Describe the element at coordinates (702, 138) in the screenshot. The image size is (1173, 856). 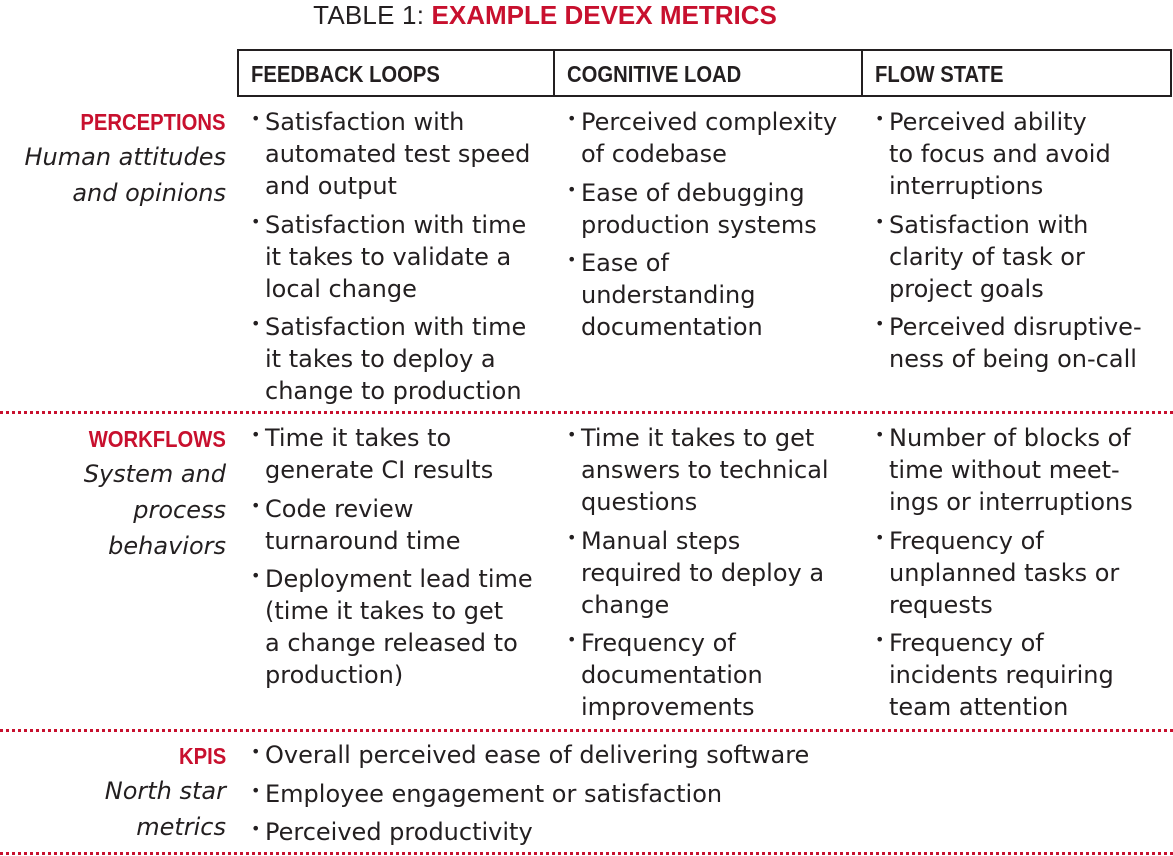
I see `list-item: Perceived complexity of codebase` at that location.